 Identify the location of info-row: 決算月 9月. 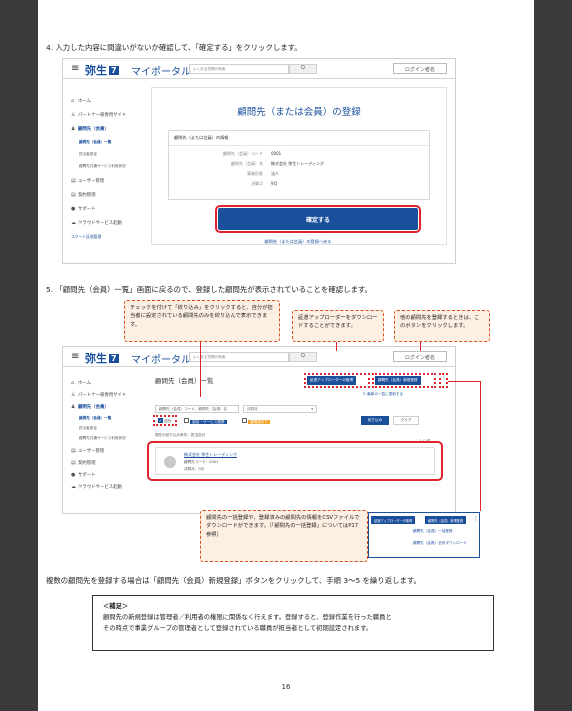
(264, 183).